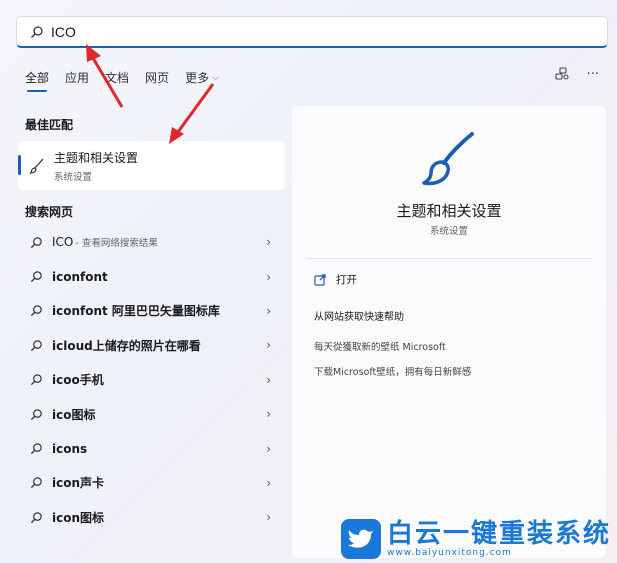 This screenshot has height=563, width=617. Describe the element at coordinates (449, 553) in the screenshot. I see `watermark-url: www.baiyunxitong.com` at that location.